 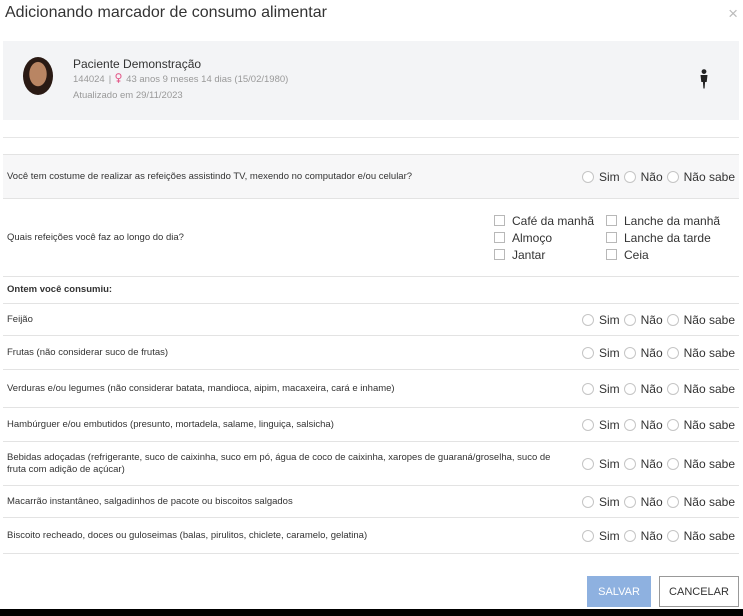 I want to click on checkbox-label: Lanche da tarde, so click(x=667, y=237).